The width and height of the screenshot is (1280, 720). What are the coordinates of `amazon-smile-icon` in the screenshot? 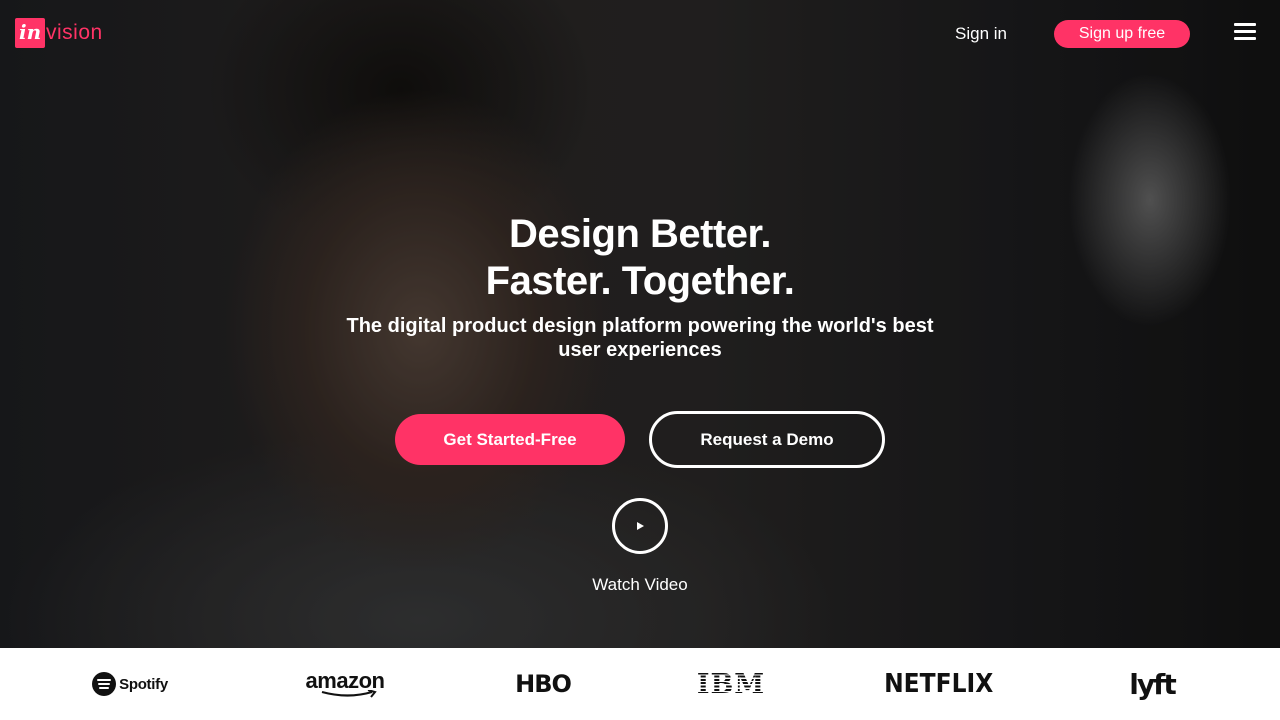 It's located at (349, 694).